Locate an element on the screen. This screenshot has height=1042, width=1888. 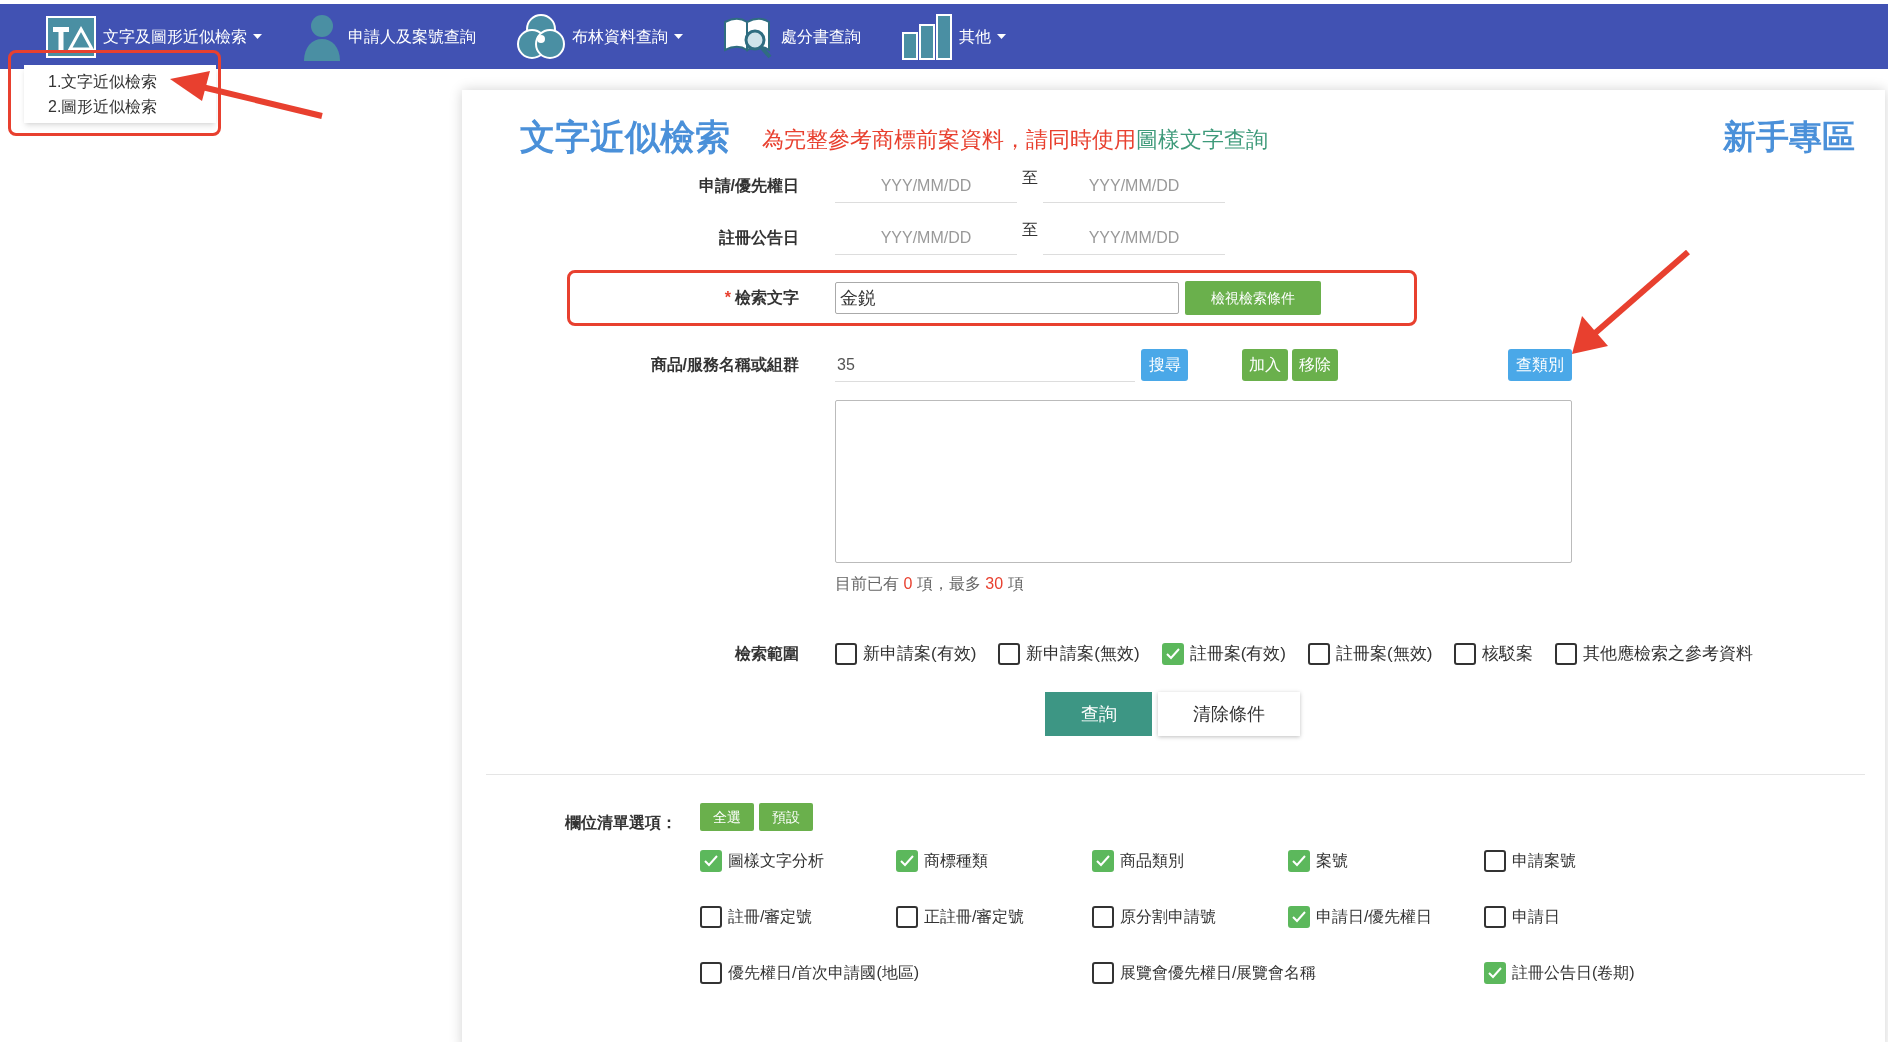
field-label: 檢索範圍 is located at coordinates (767, 654).